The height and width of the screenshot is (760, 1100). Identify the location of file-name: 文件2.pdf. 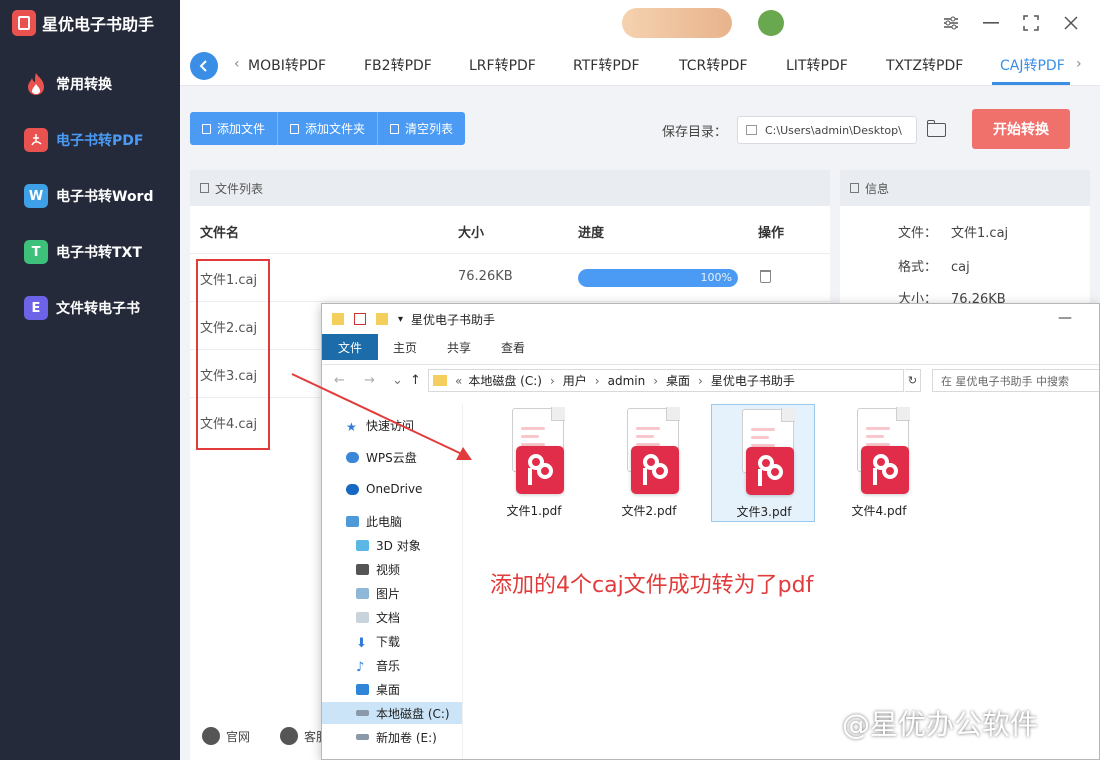
(649, 511).